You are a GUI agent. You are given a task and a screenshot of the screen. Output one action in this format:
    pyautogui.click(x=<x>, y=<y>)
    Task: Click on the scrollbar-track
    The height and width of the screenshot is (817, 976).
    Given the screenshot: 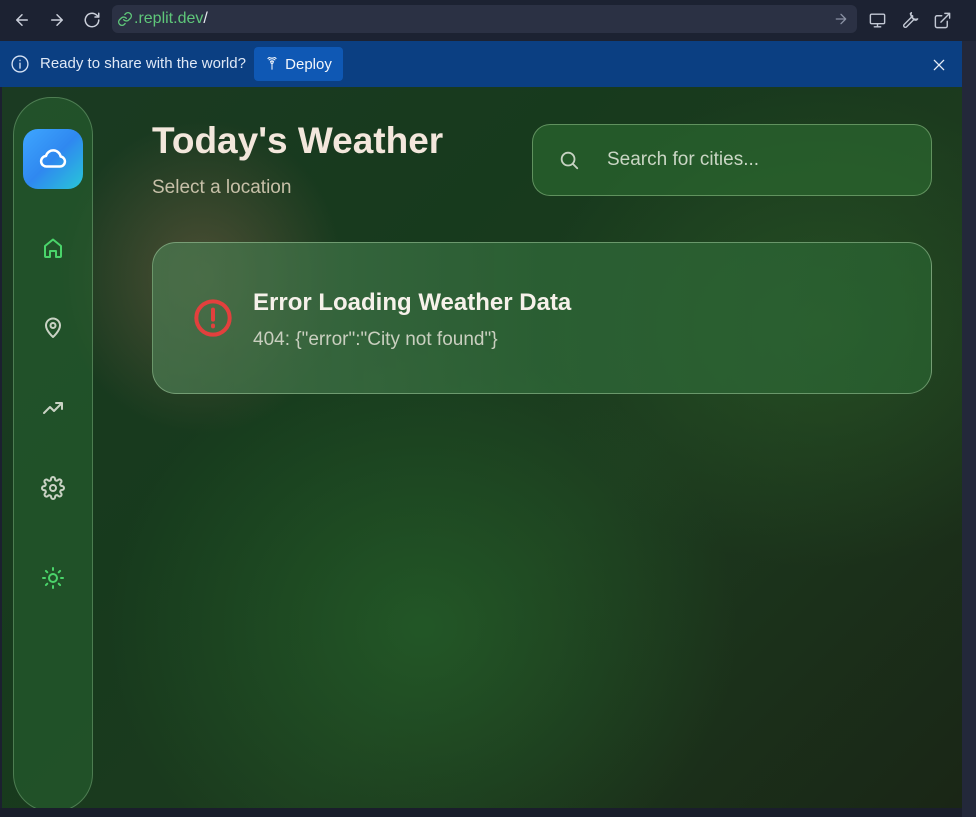 What is the action you would take?
    pyautogui.click(x=969, y=429)
    